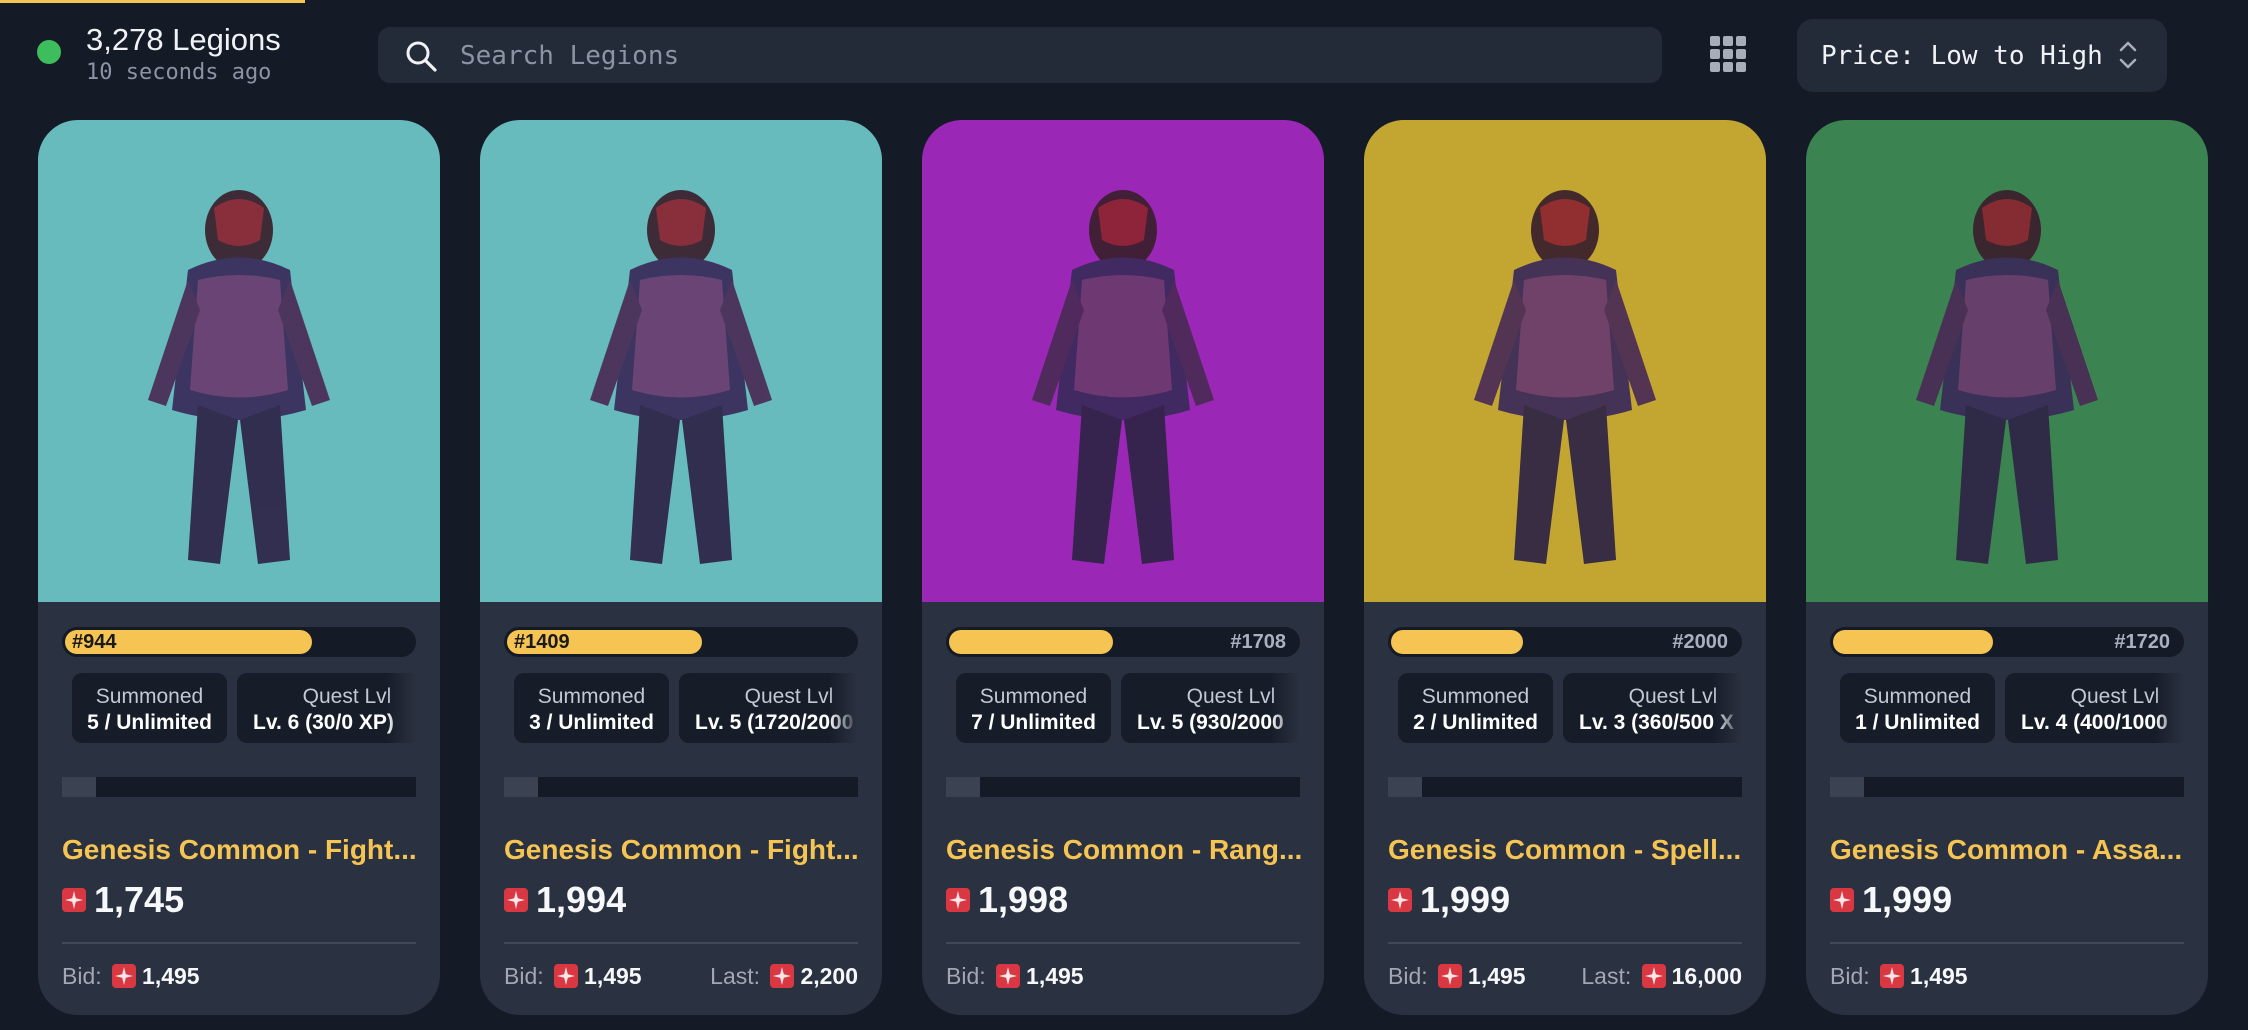 The image size is (2248, 1030). What do you see at coordinates (1728, 54) in the screenshot?
I see `grid-view-icon` at bounding box center [1728, 54].